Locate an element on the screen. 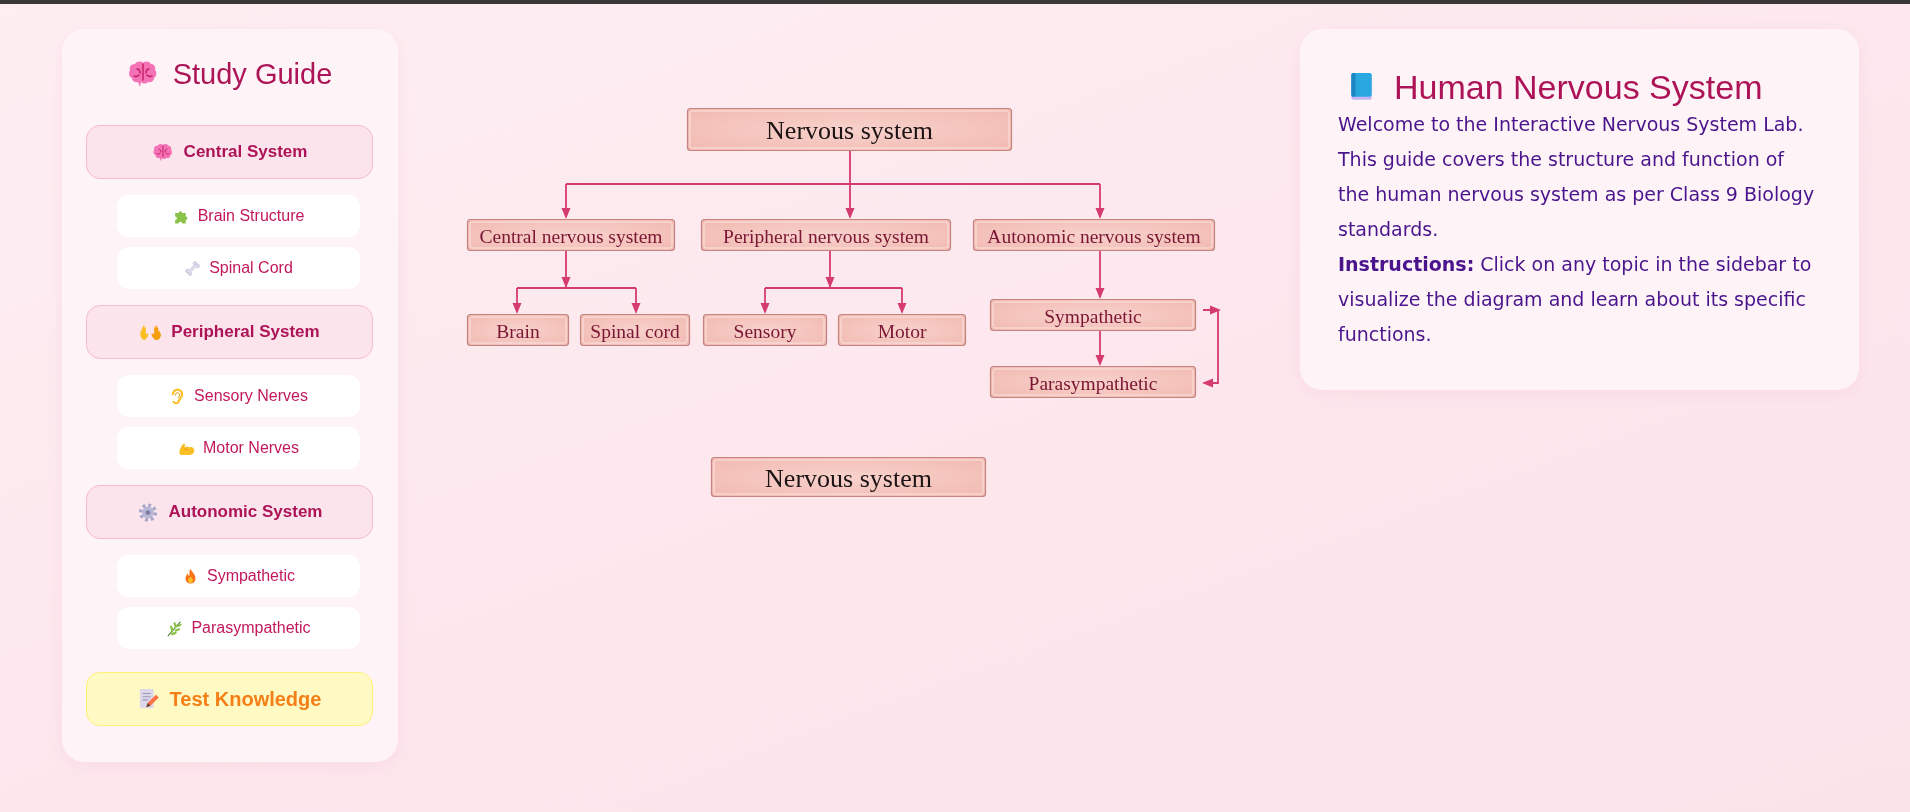 The height and width of the screenshot is (812, 1910). book-icon is located at coordinates (1361, 87).